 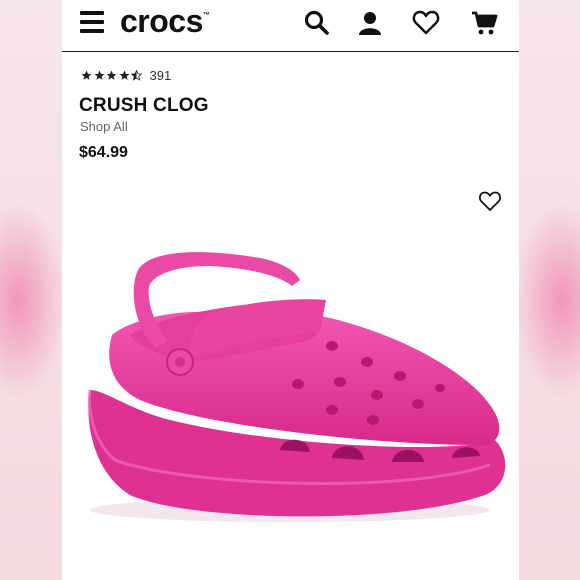 I want to click on cart-icon, so click(x=484, y=23).